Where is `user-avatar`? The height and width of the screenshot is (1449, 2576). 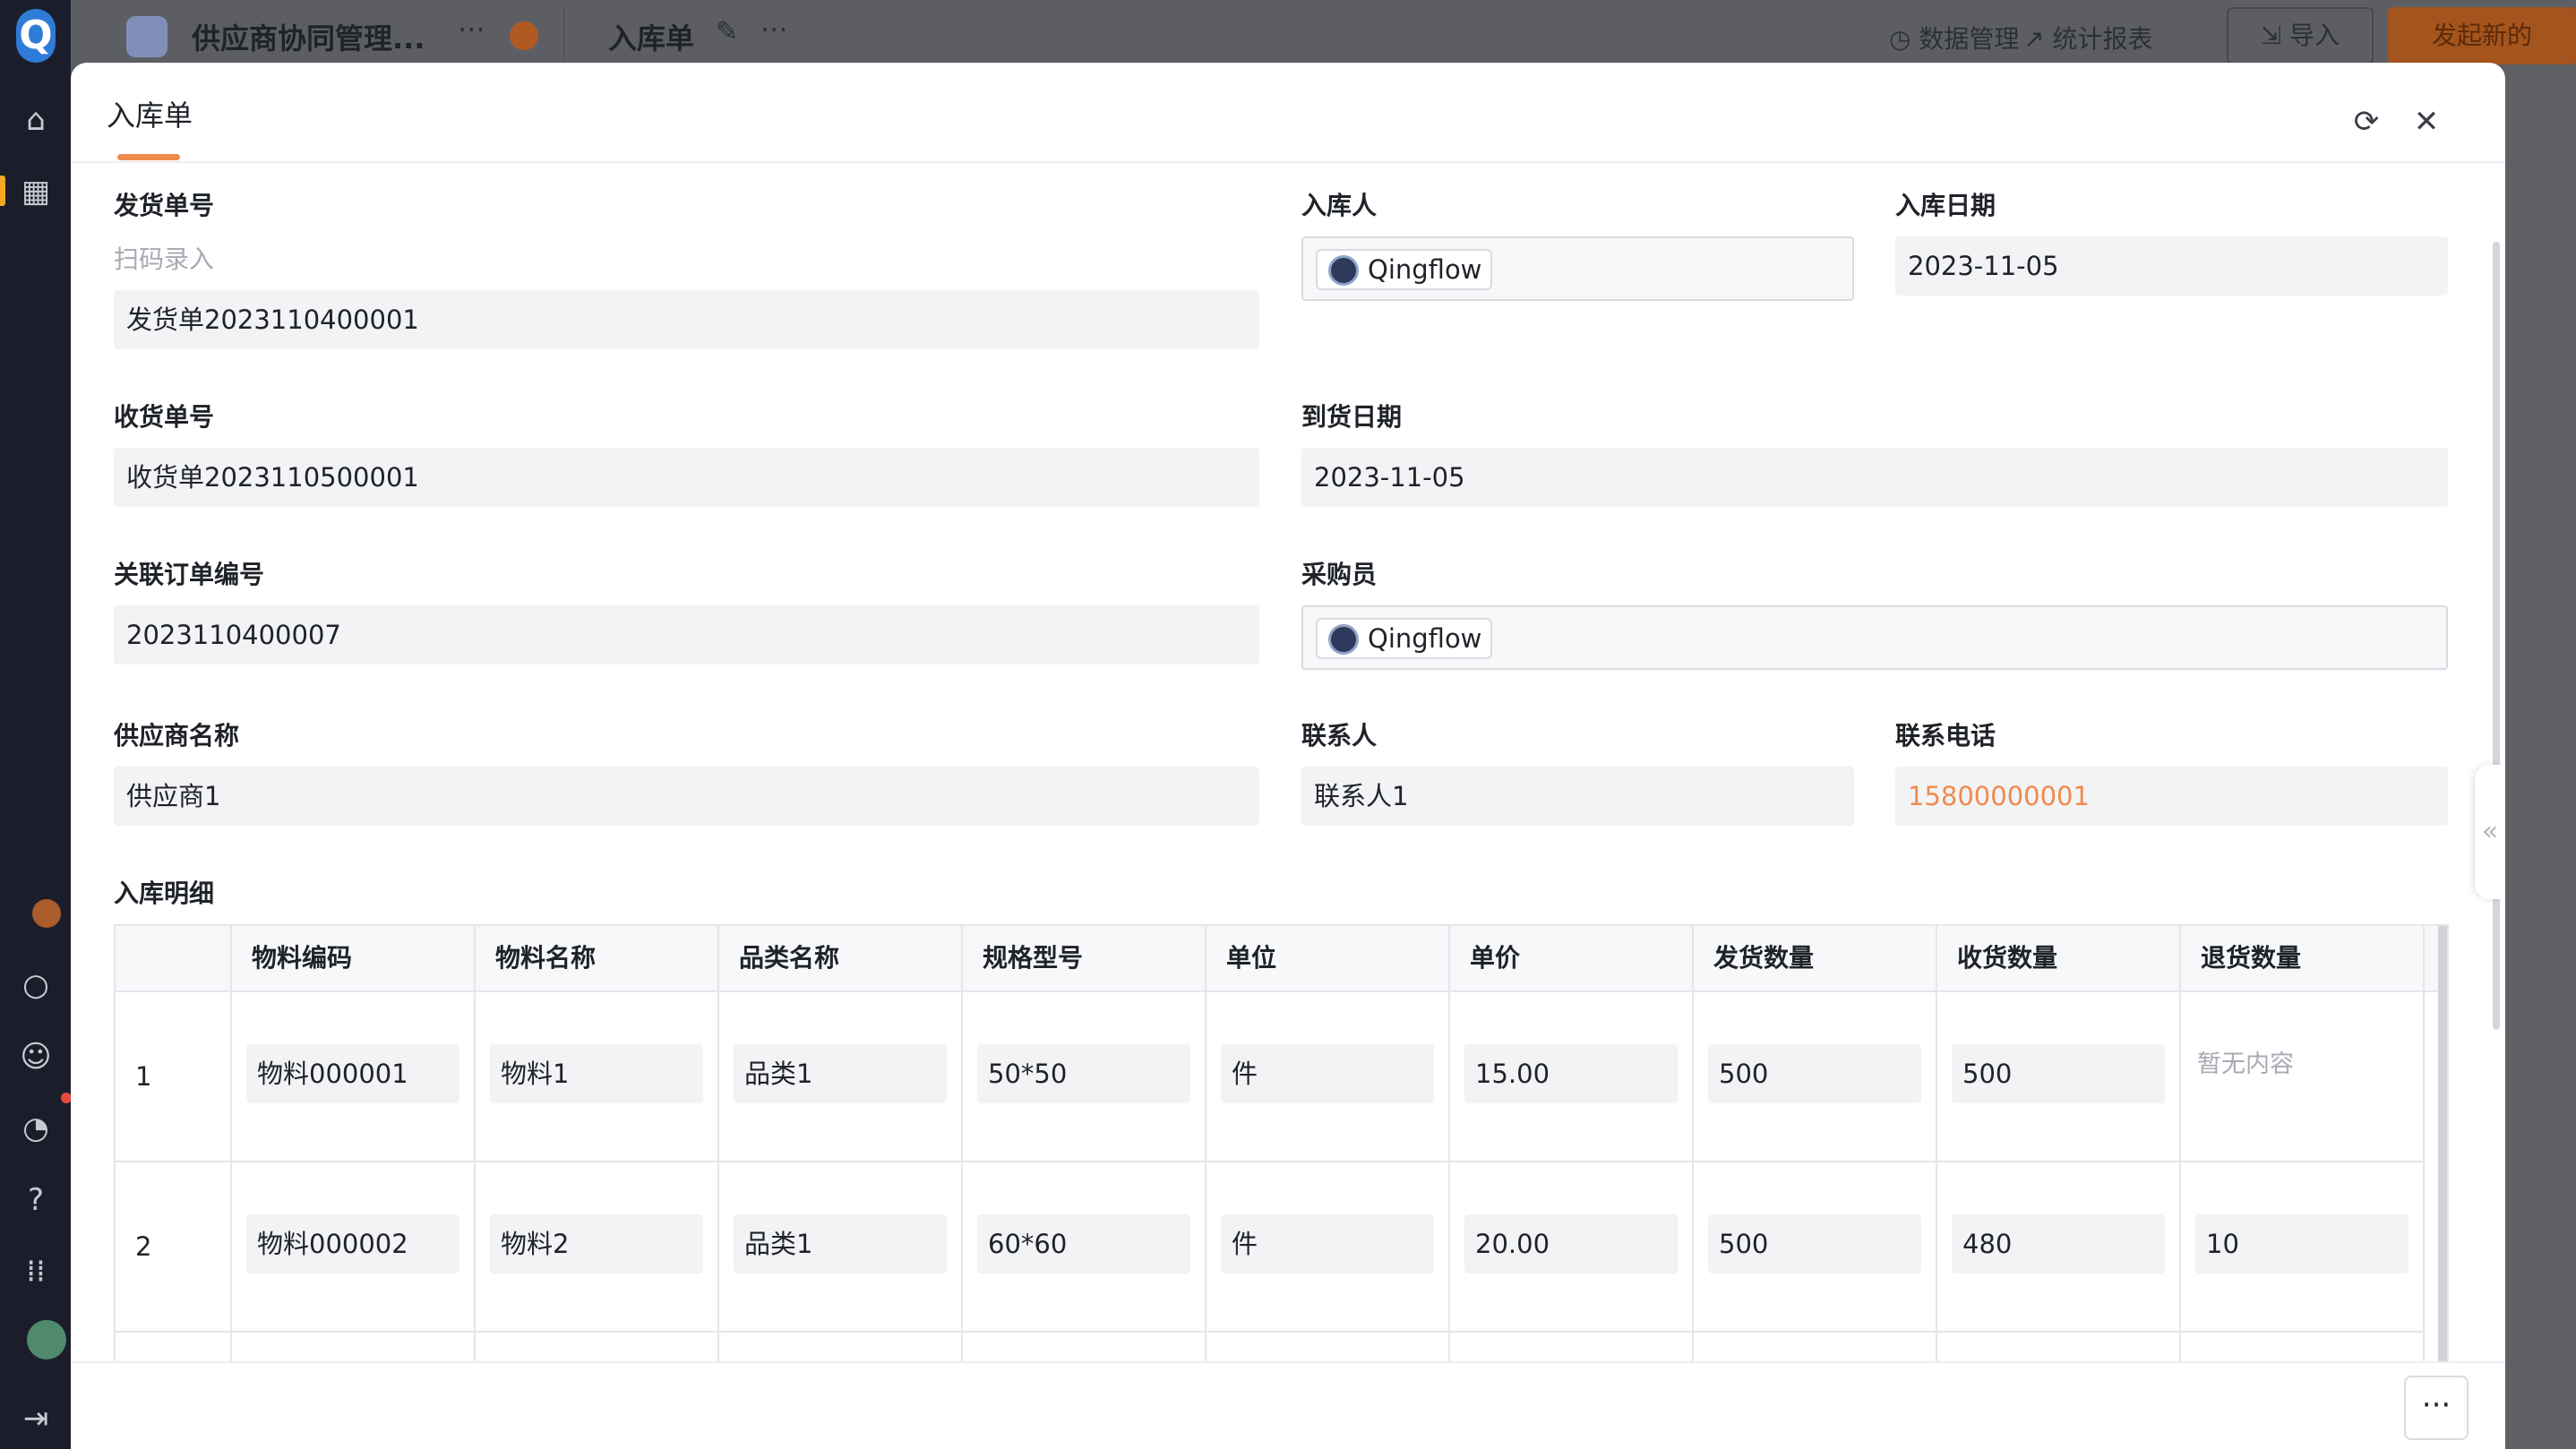
user-avatar is located at coordinates (46, 1340).